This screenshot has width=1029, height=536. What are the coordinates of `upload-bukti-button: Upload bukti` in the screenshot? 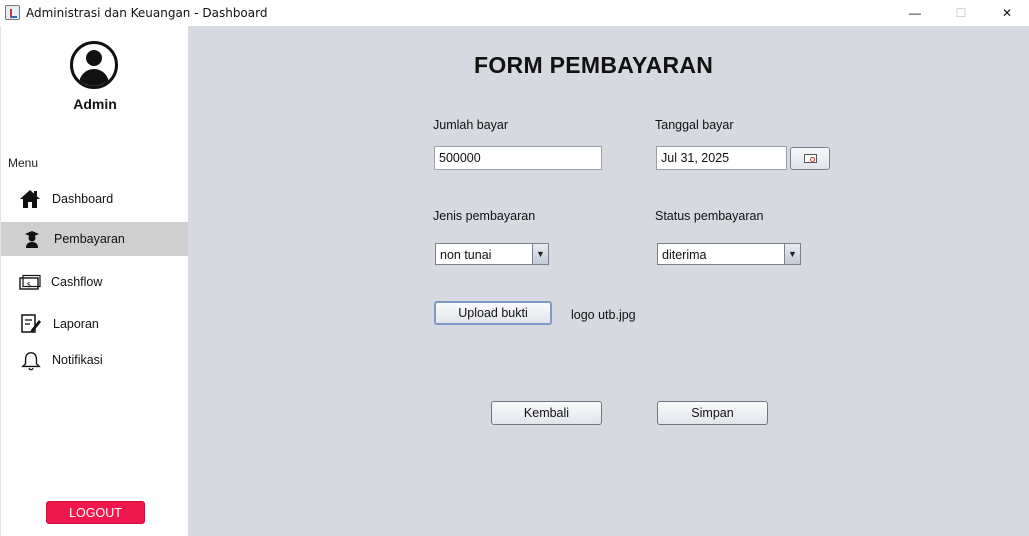 It's located at (493, 313).